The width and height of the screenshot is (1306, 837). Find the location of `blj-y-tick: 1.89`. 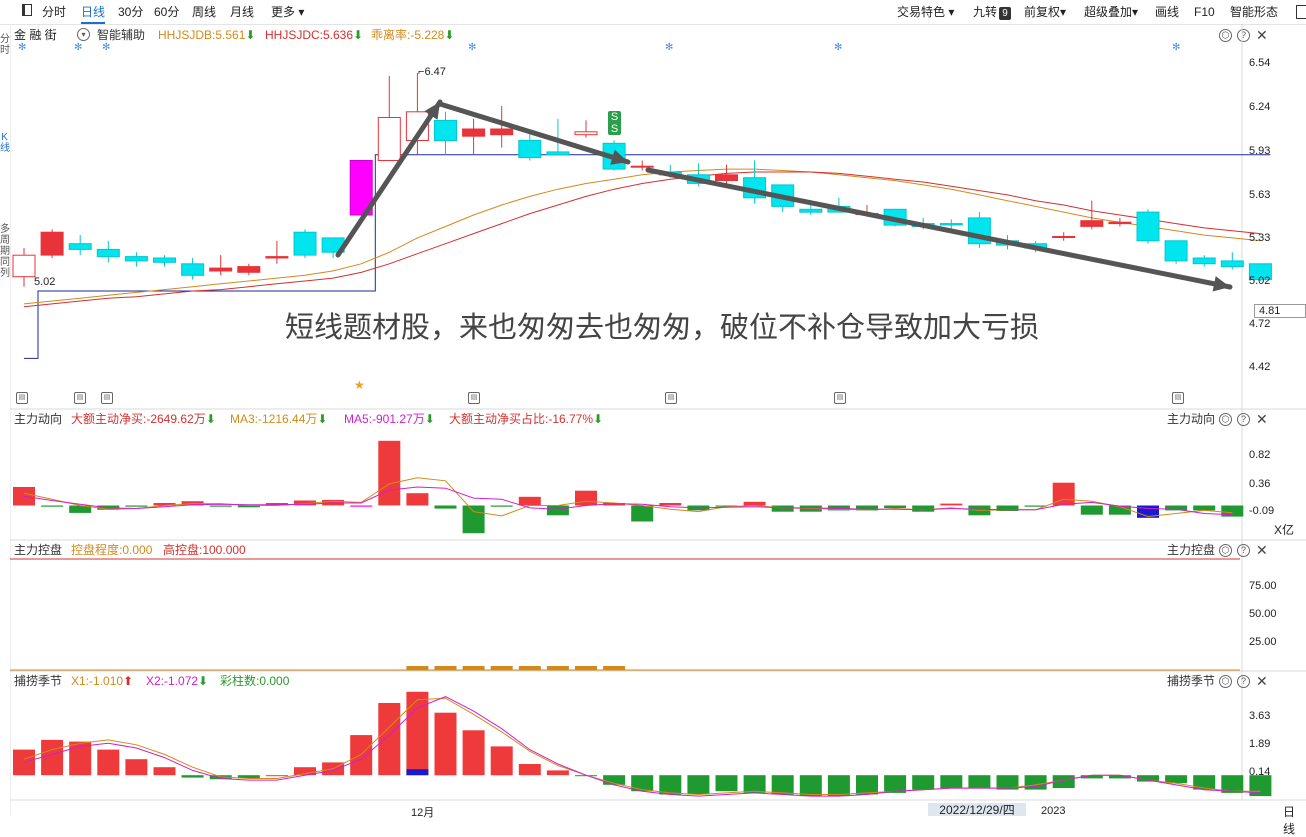

blj-y-tick: 1.89 is located at coordinates (1260, 744).